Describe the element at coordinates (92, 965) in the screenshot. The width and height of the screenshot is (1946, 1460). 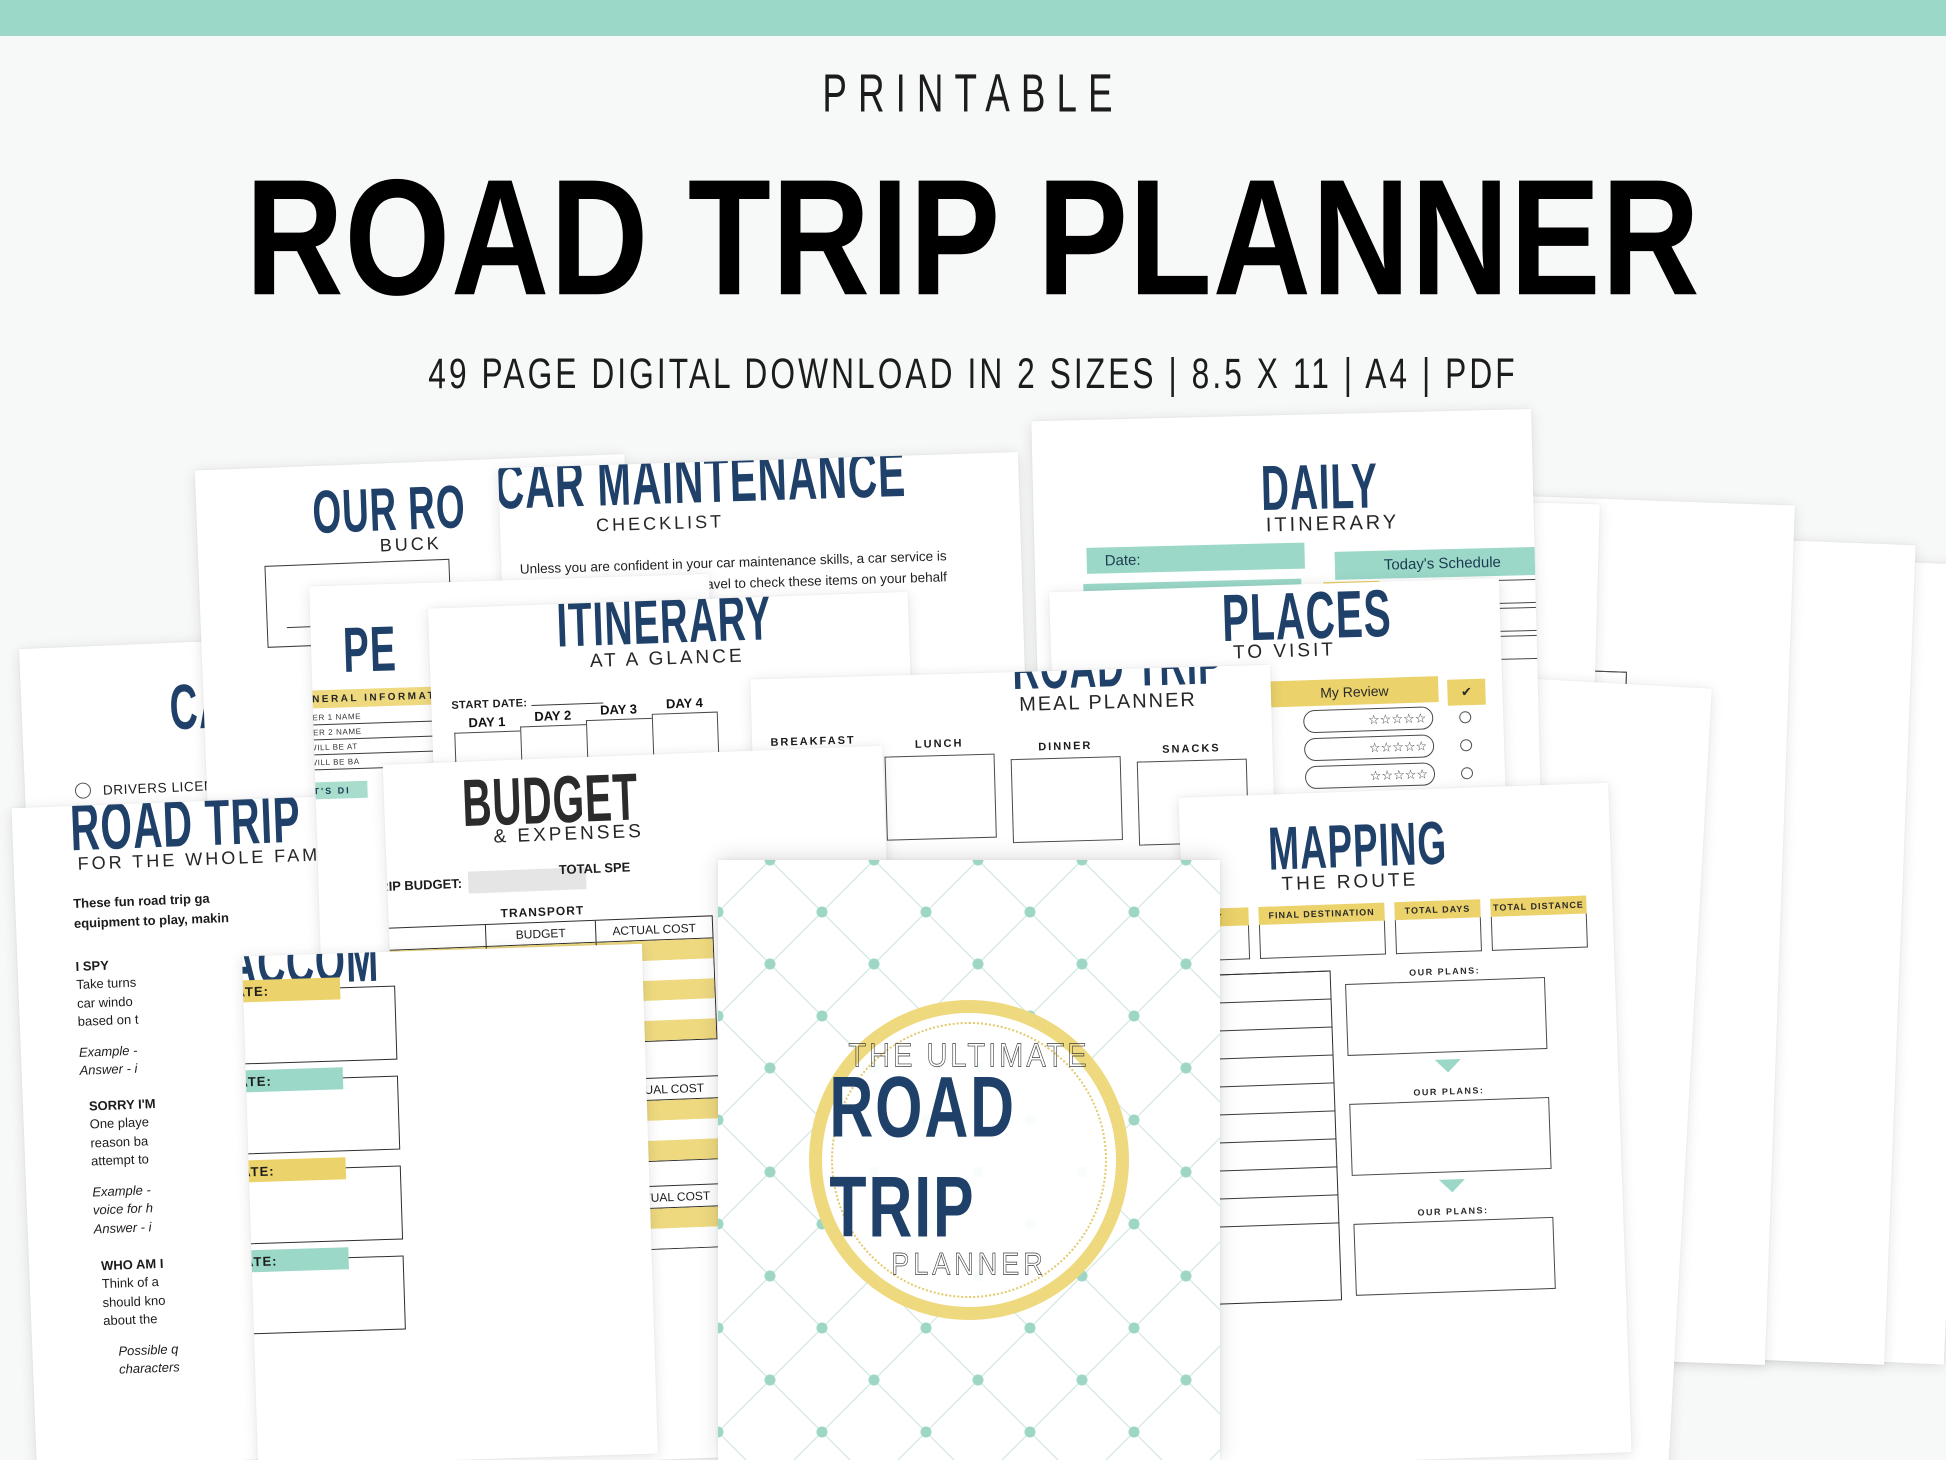
I see `family-game-ispy-name: I SPY` at that location.